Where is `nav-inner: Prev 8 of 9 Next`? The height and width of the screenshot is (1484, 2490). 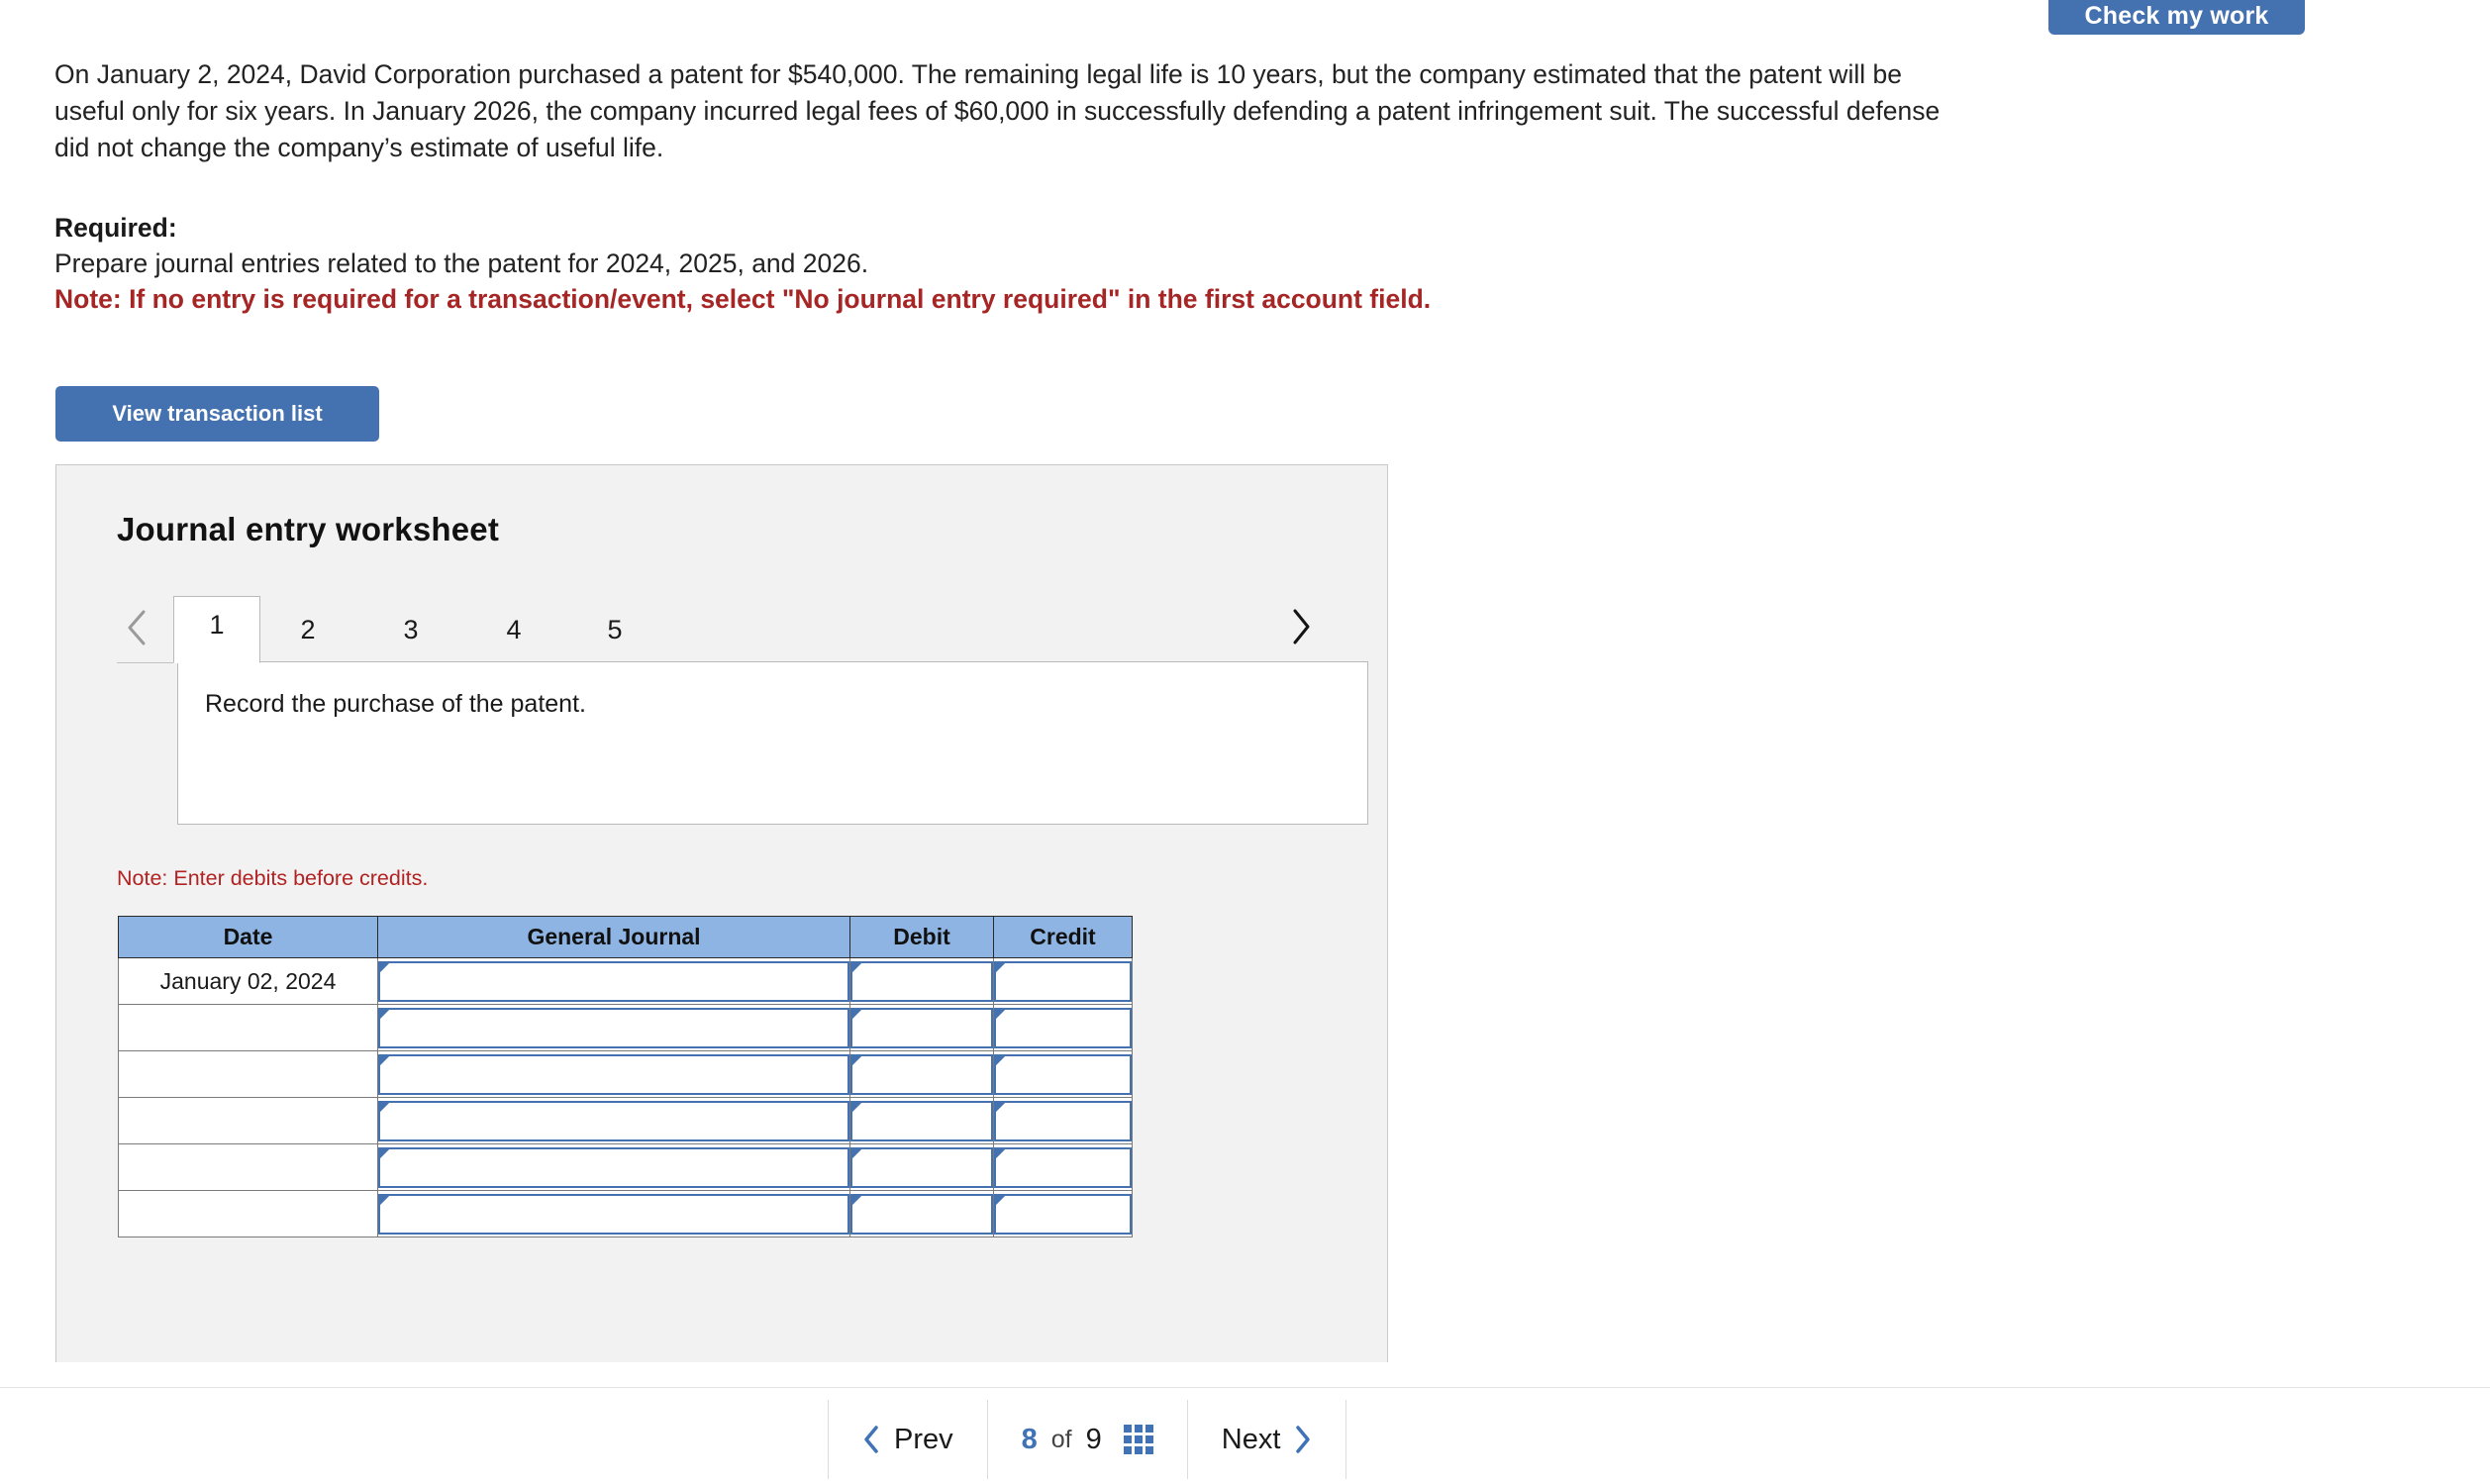 nav-inner: Prev 8 of 9 Next is located at coordinates (1087, 1439).